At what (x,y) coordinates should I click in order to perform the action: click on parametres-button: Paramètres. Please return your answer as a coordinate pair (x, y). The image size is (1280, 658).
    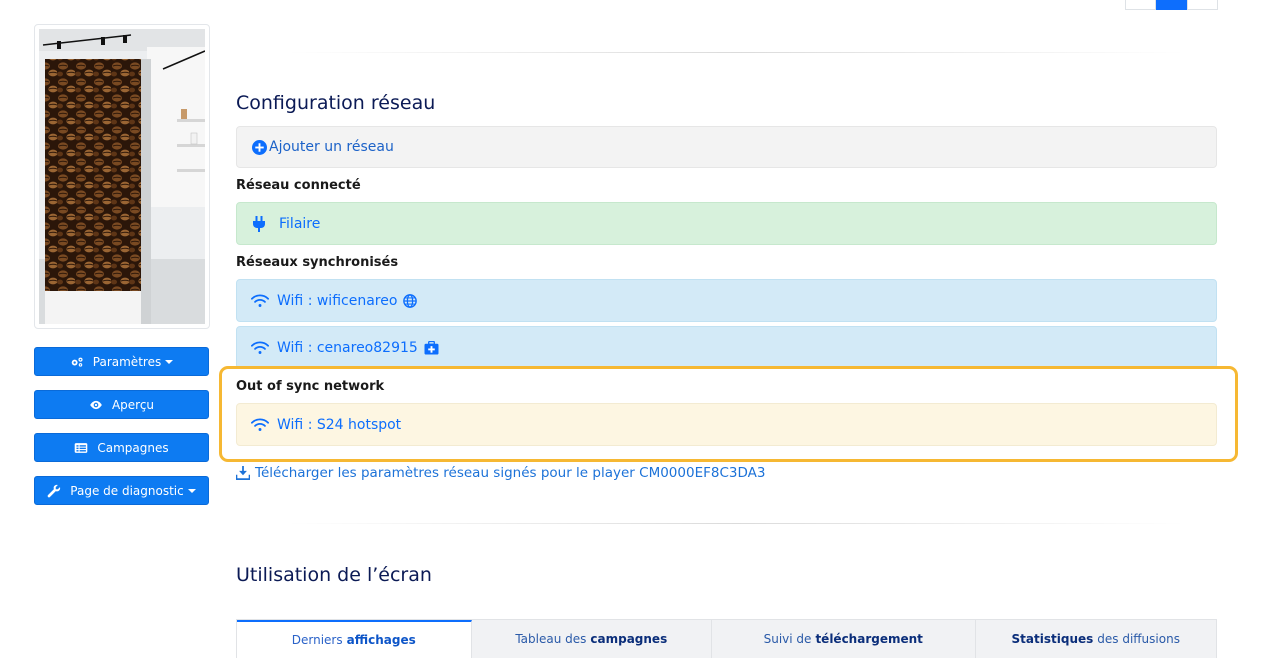
    Looking at the image, I should click on (121, 361).